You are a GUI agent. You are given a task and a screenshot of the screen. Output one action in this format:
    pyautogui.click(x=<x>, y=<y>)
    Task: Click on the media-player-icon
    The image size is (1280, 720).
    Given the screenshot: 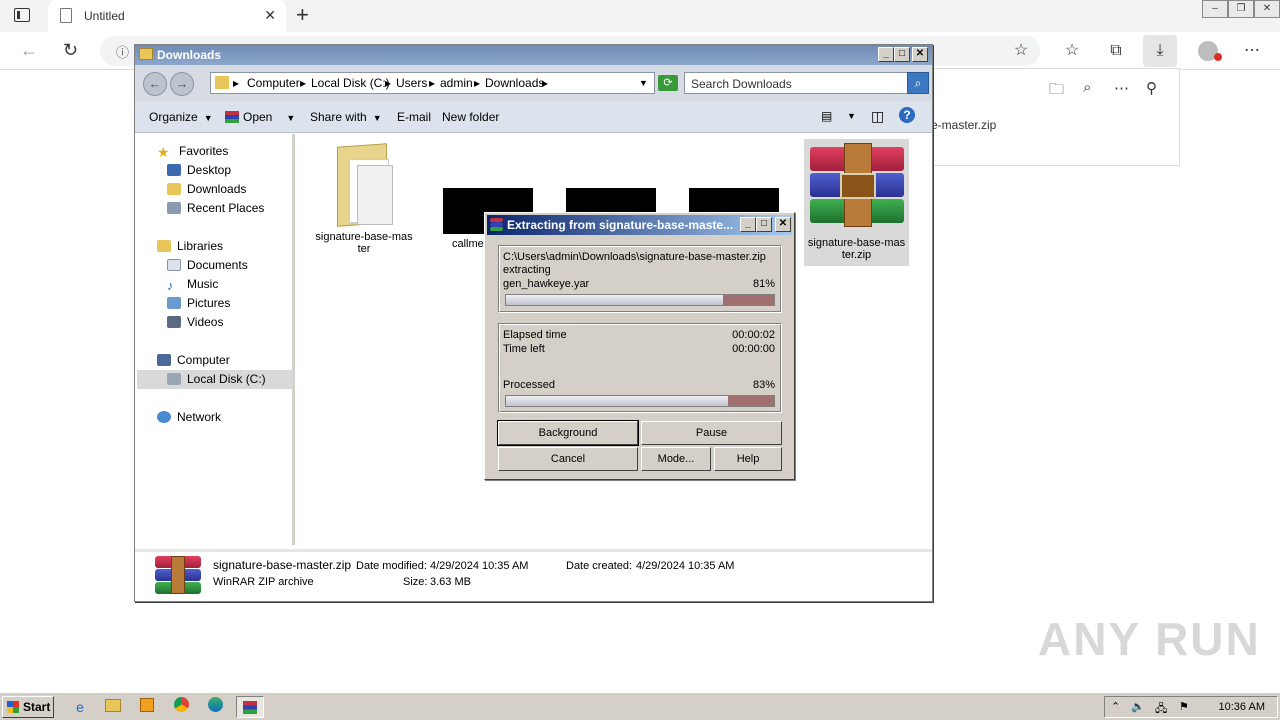 What is the action you would take?
    pyautogui.click(x=147, y=707)
    